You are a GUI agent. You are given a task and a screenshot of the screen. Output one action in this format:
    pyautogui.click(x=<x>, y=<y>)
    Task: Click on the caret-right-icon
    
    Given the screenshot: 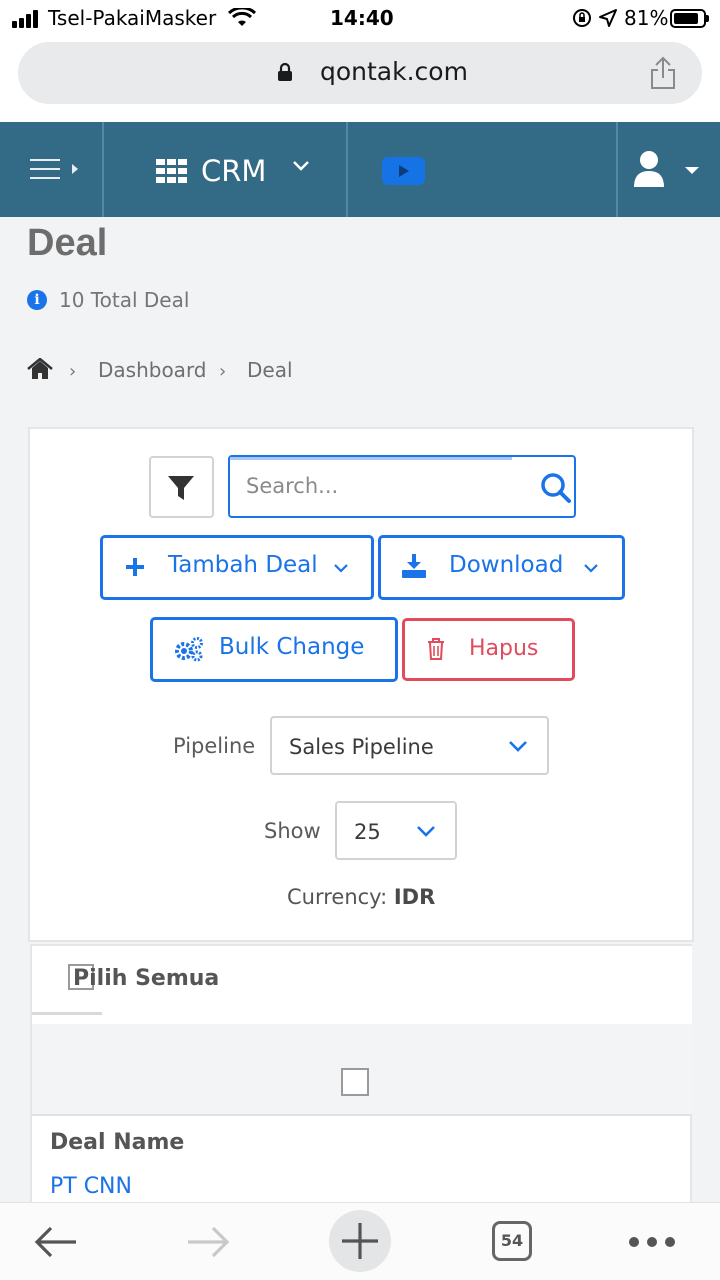 What is the action you would take?
    pyautogui.click(x=75, y=169)
    